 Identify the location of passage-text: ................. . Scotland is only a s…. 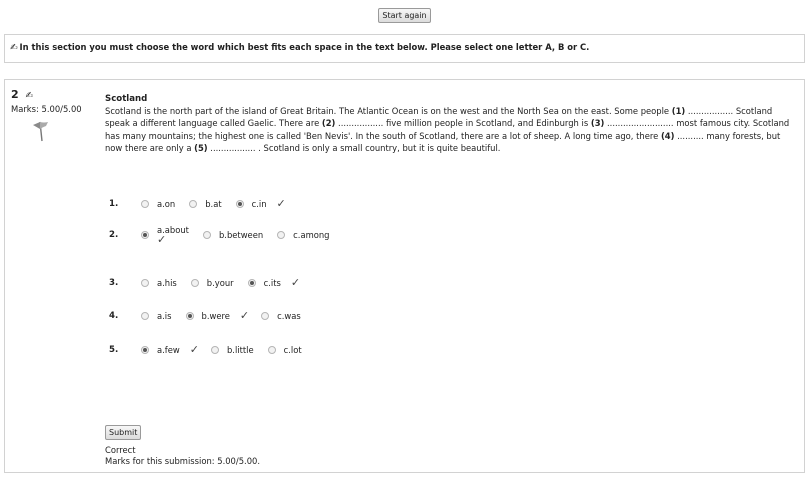
(354, 148).